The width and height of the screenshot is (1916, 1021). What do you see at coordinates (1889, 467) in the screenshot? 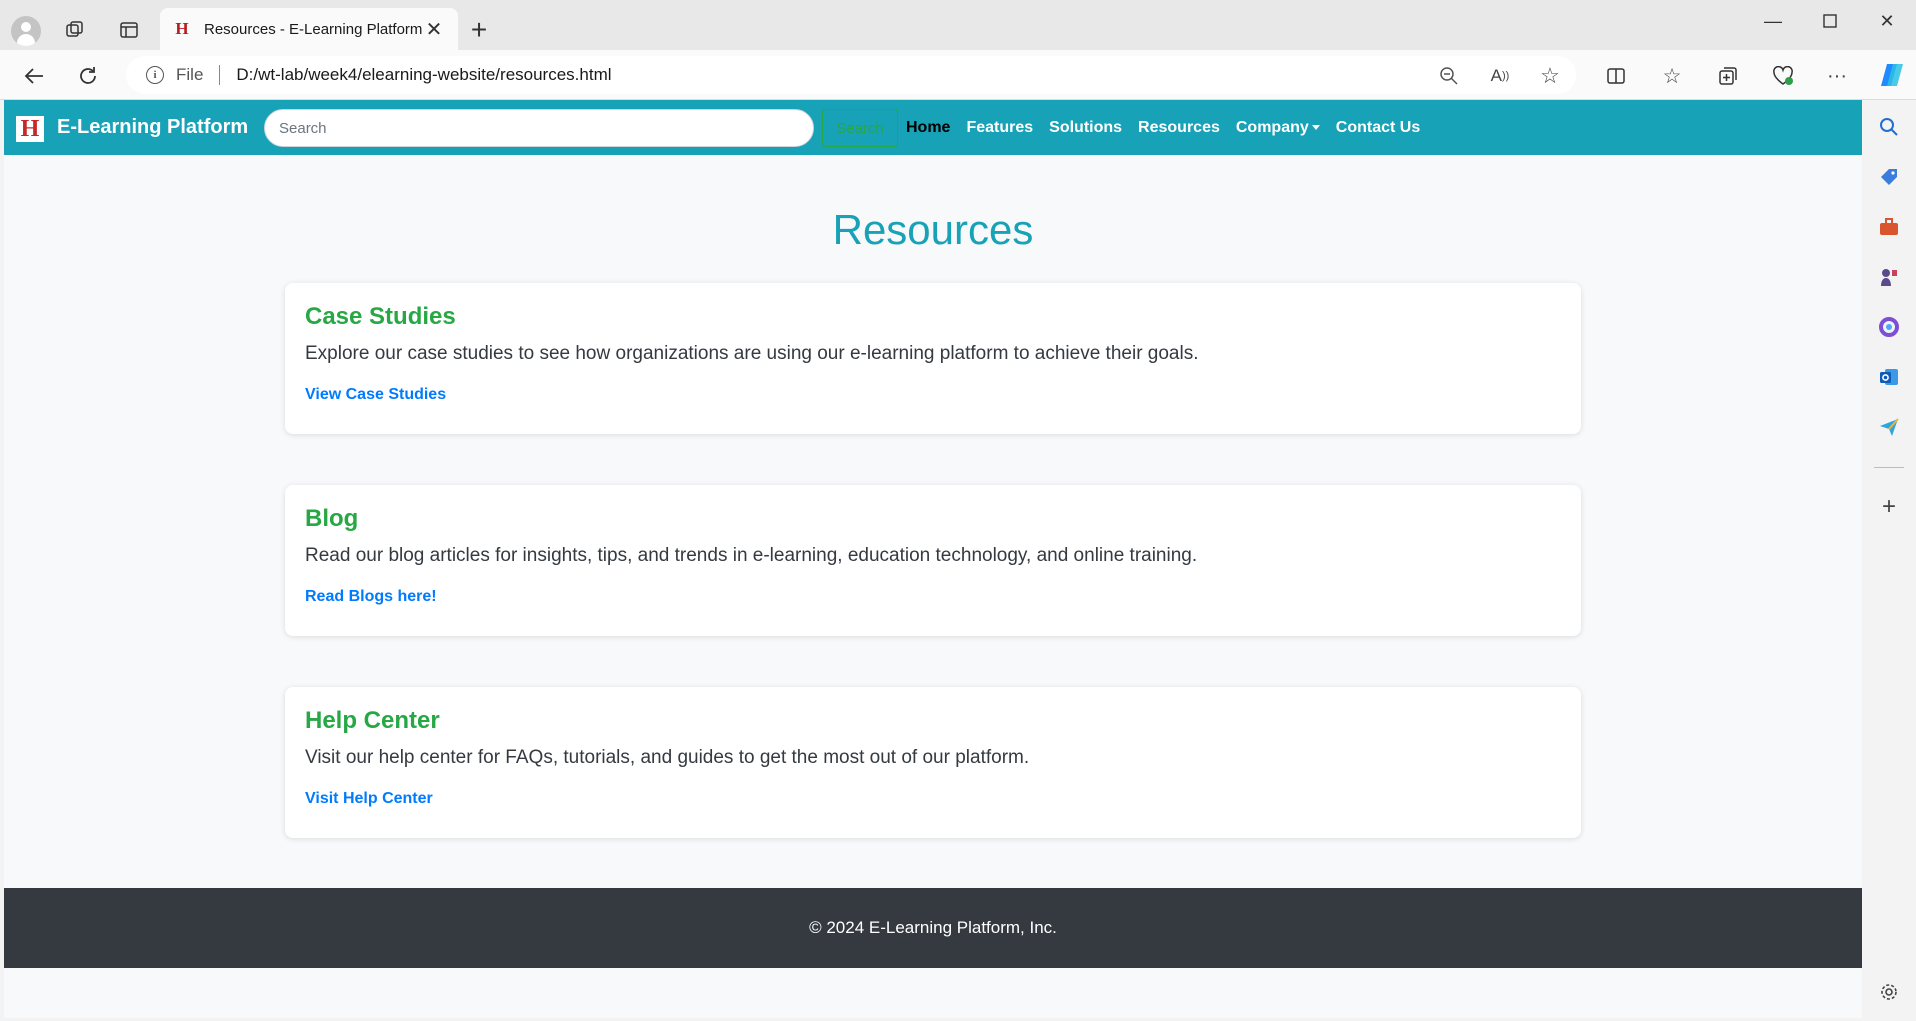
I see `sidebar-divider` at bounding box center [1889, 467].